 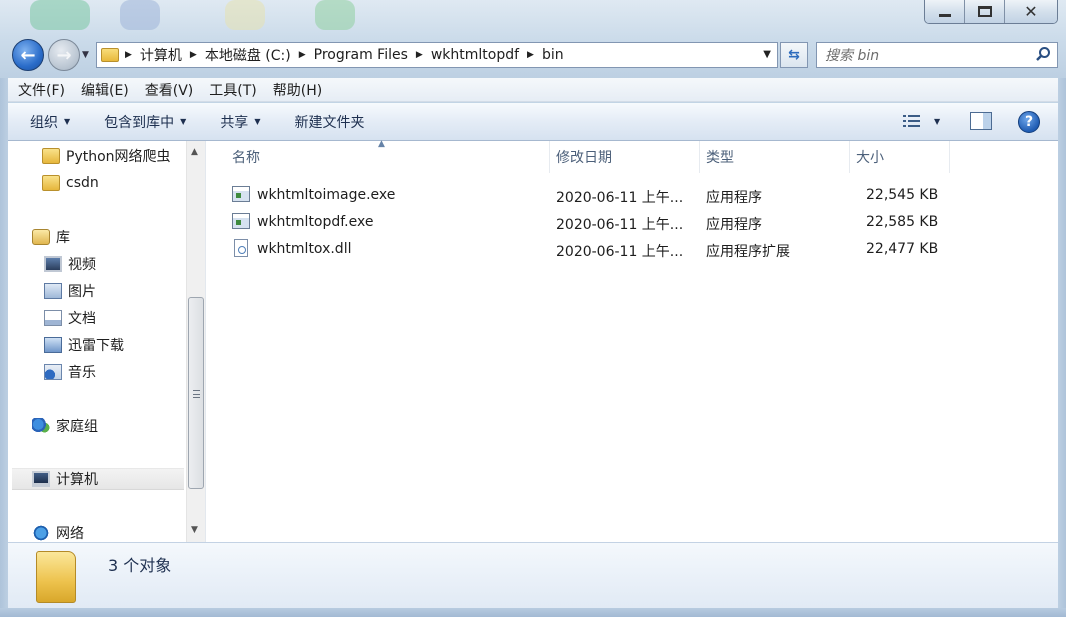 What do you see at coordinates (257, 121) in the screenshot?
I see `chevron-down-icon: ▼` at bounding box center [257, 121].